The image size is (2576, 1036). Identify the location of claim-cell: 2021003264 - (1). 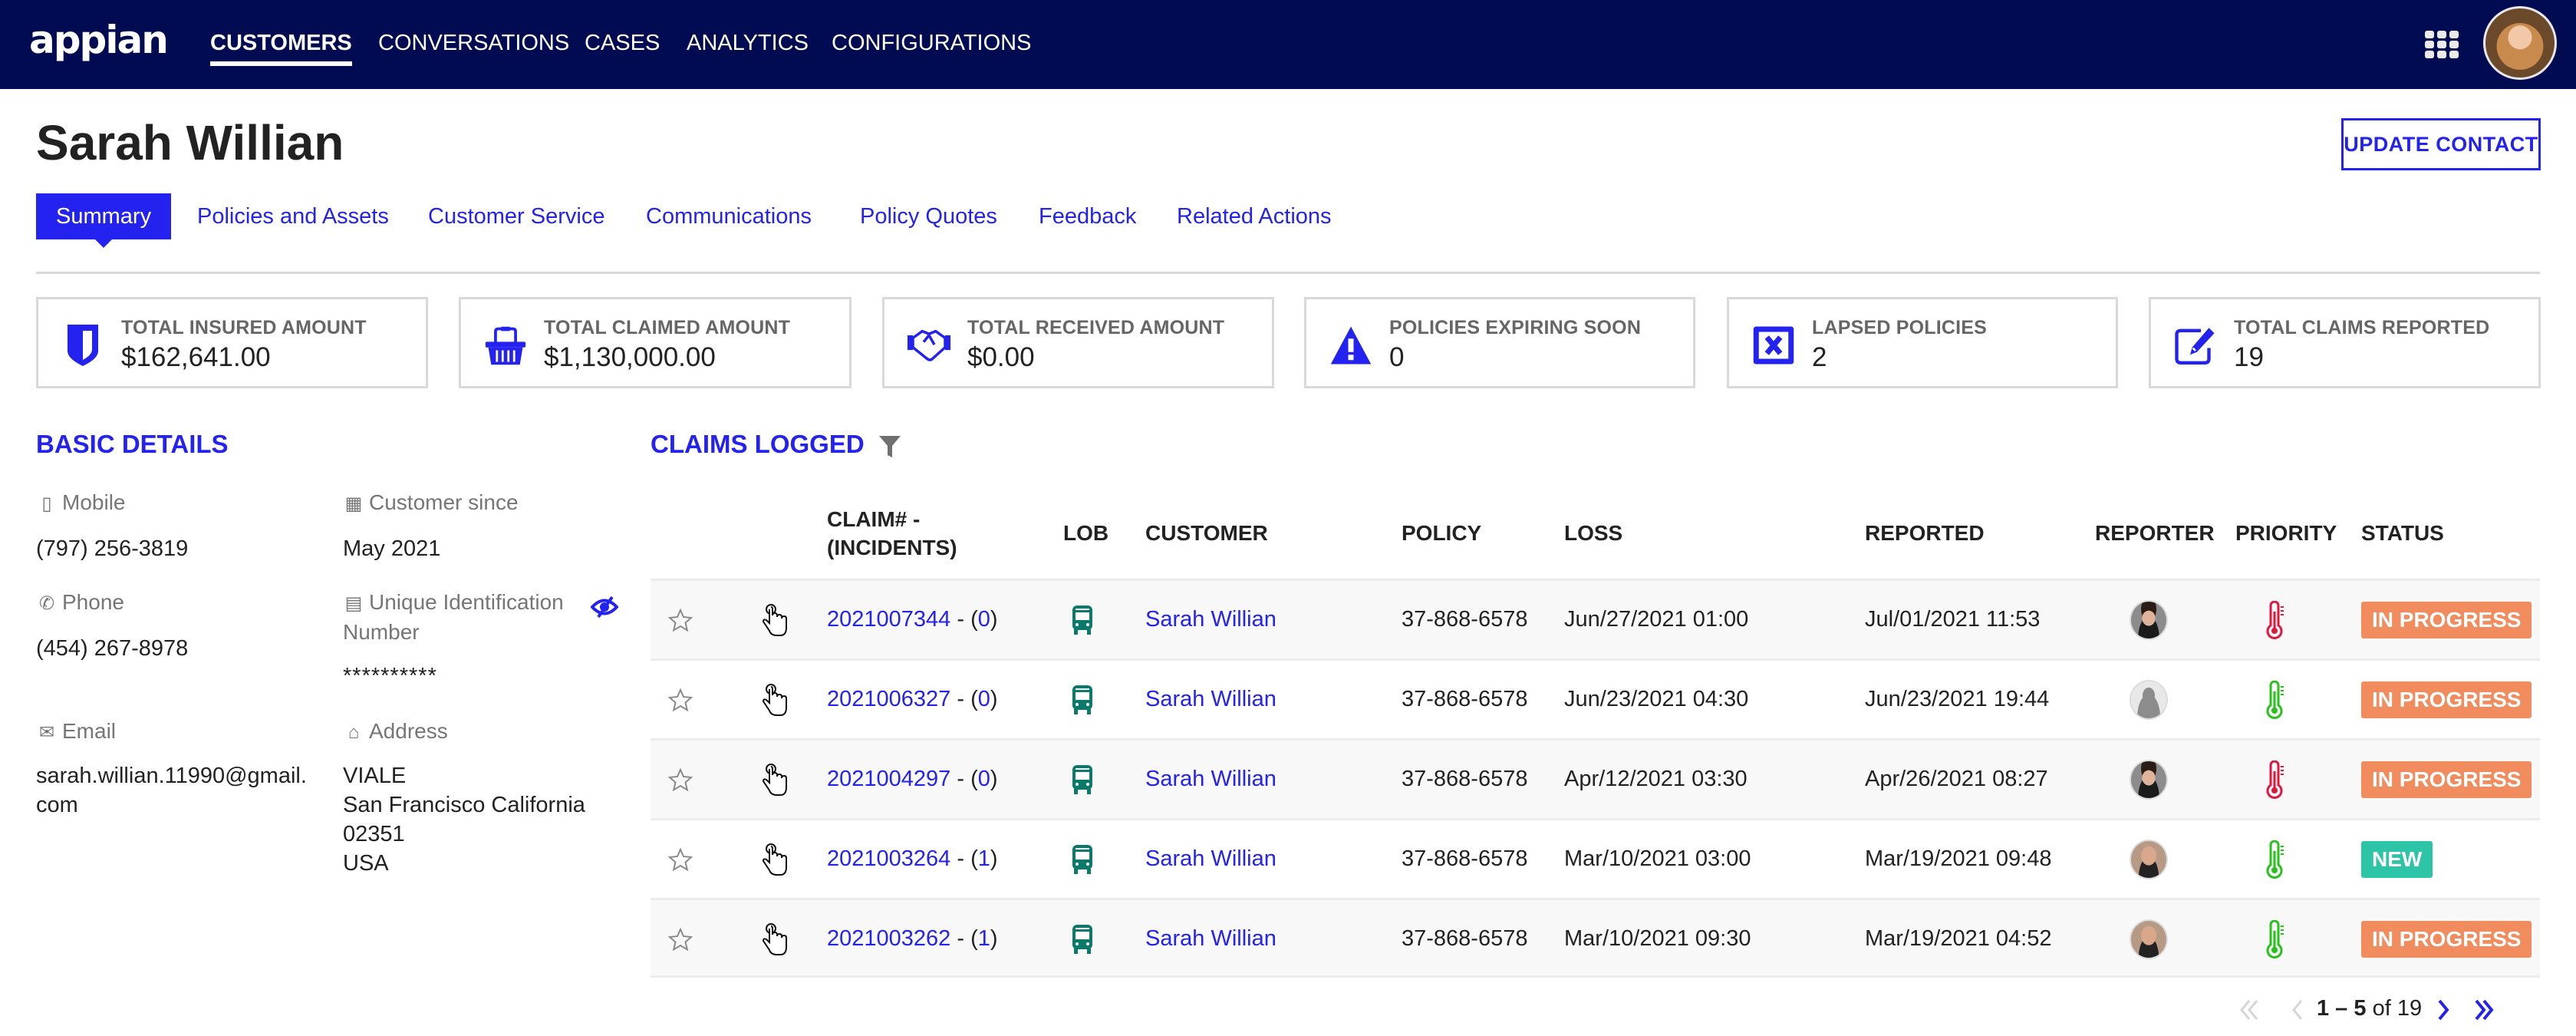
(912, 859).